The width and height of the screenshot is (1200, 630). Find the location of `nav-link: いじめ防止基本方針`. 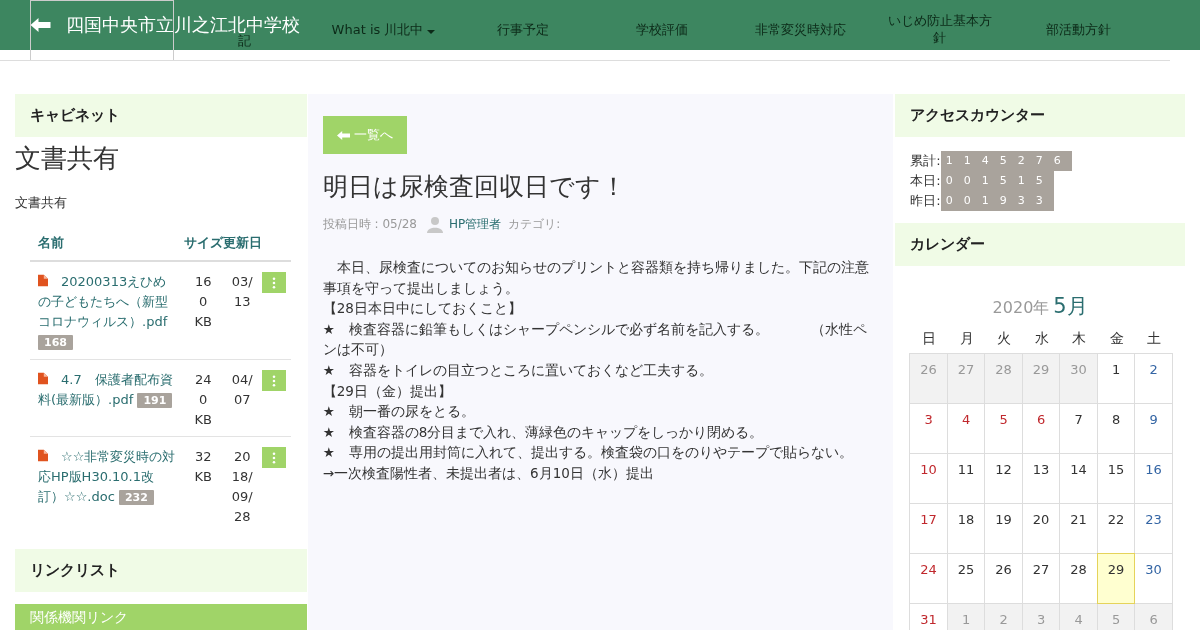

nav-link: いじめ防止基本方針 is located at coordinates (939, 30).